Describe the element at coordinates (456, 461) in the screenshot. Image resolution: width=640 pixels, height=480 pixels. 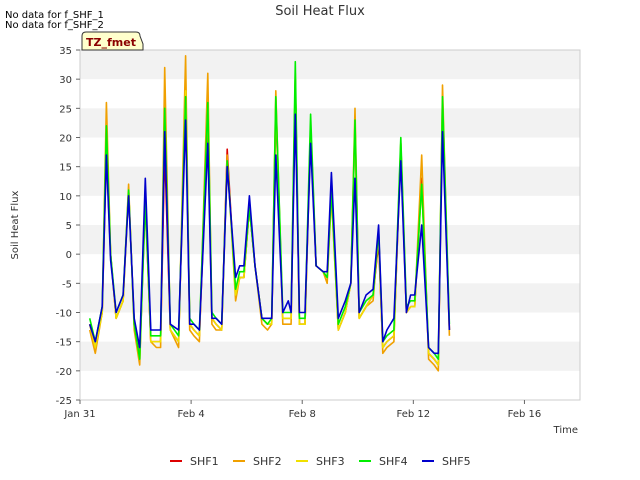
I see `legend-label-shf5: SHF5` at that location.